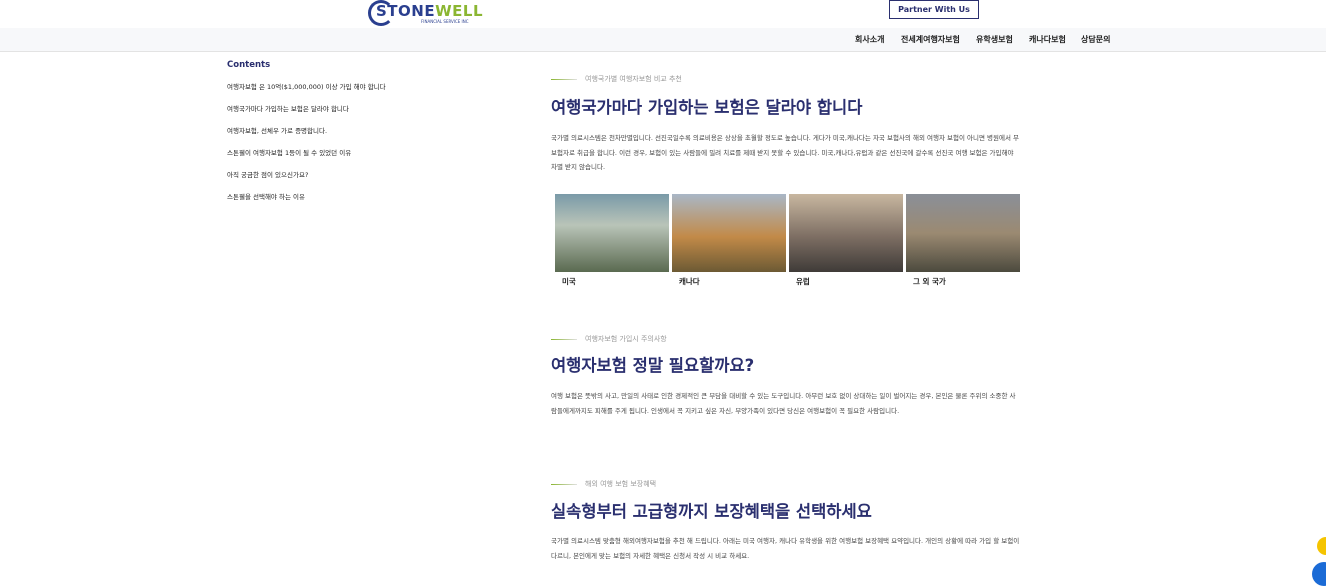  What do you see at coordinates (707, 107) in the screenshot?
I see `section-title: 여행국가마다 가입하는 보험은 달라야 합니다` at bounding box center [707, 107].